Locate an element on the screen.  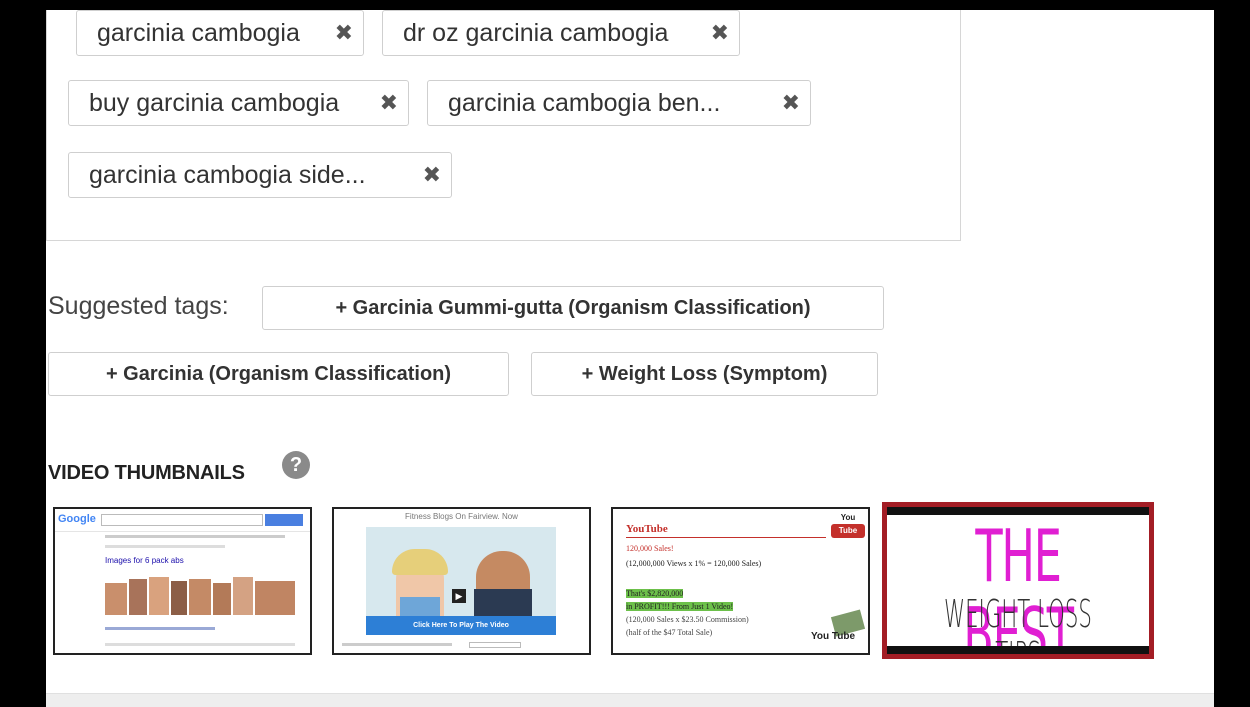
suggested-tag-button: + Garcinia (Organism Classification) is located at coordinates (278, 374).